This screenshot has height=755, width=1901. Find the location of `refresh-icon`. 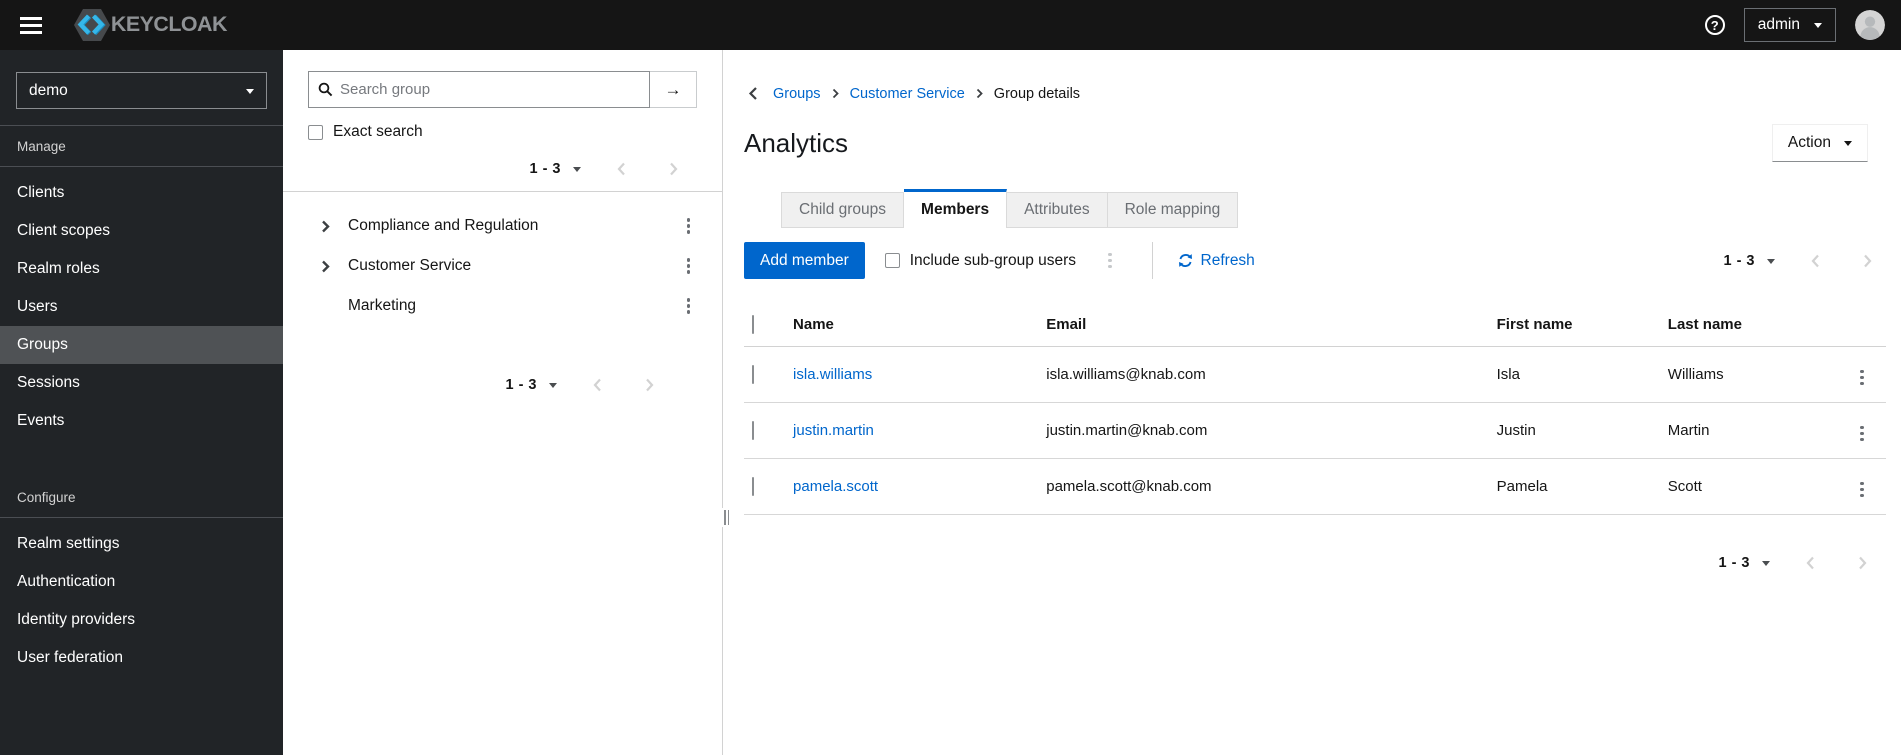

refresh-icon is located at coordinates (1185, 260).